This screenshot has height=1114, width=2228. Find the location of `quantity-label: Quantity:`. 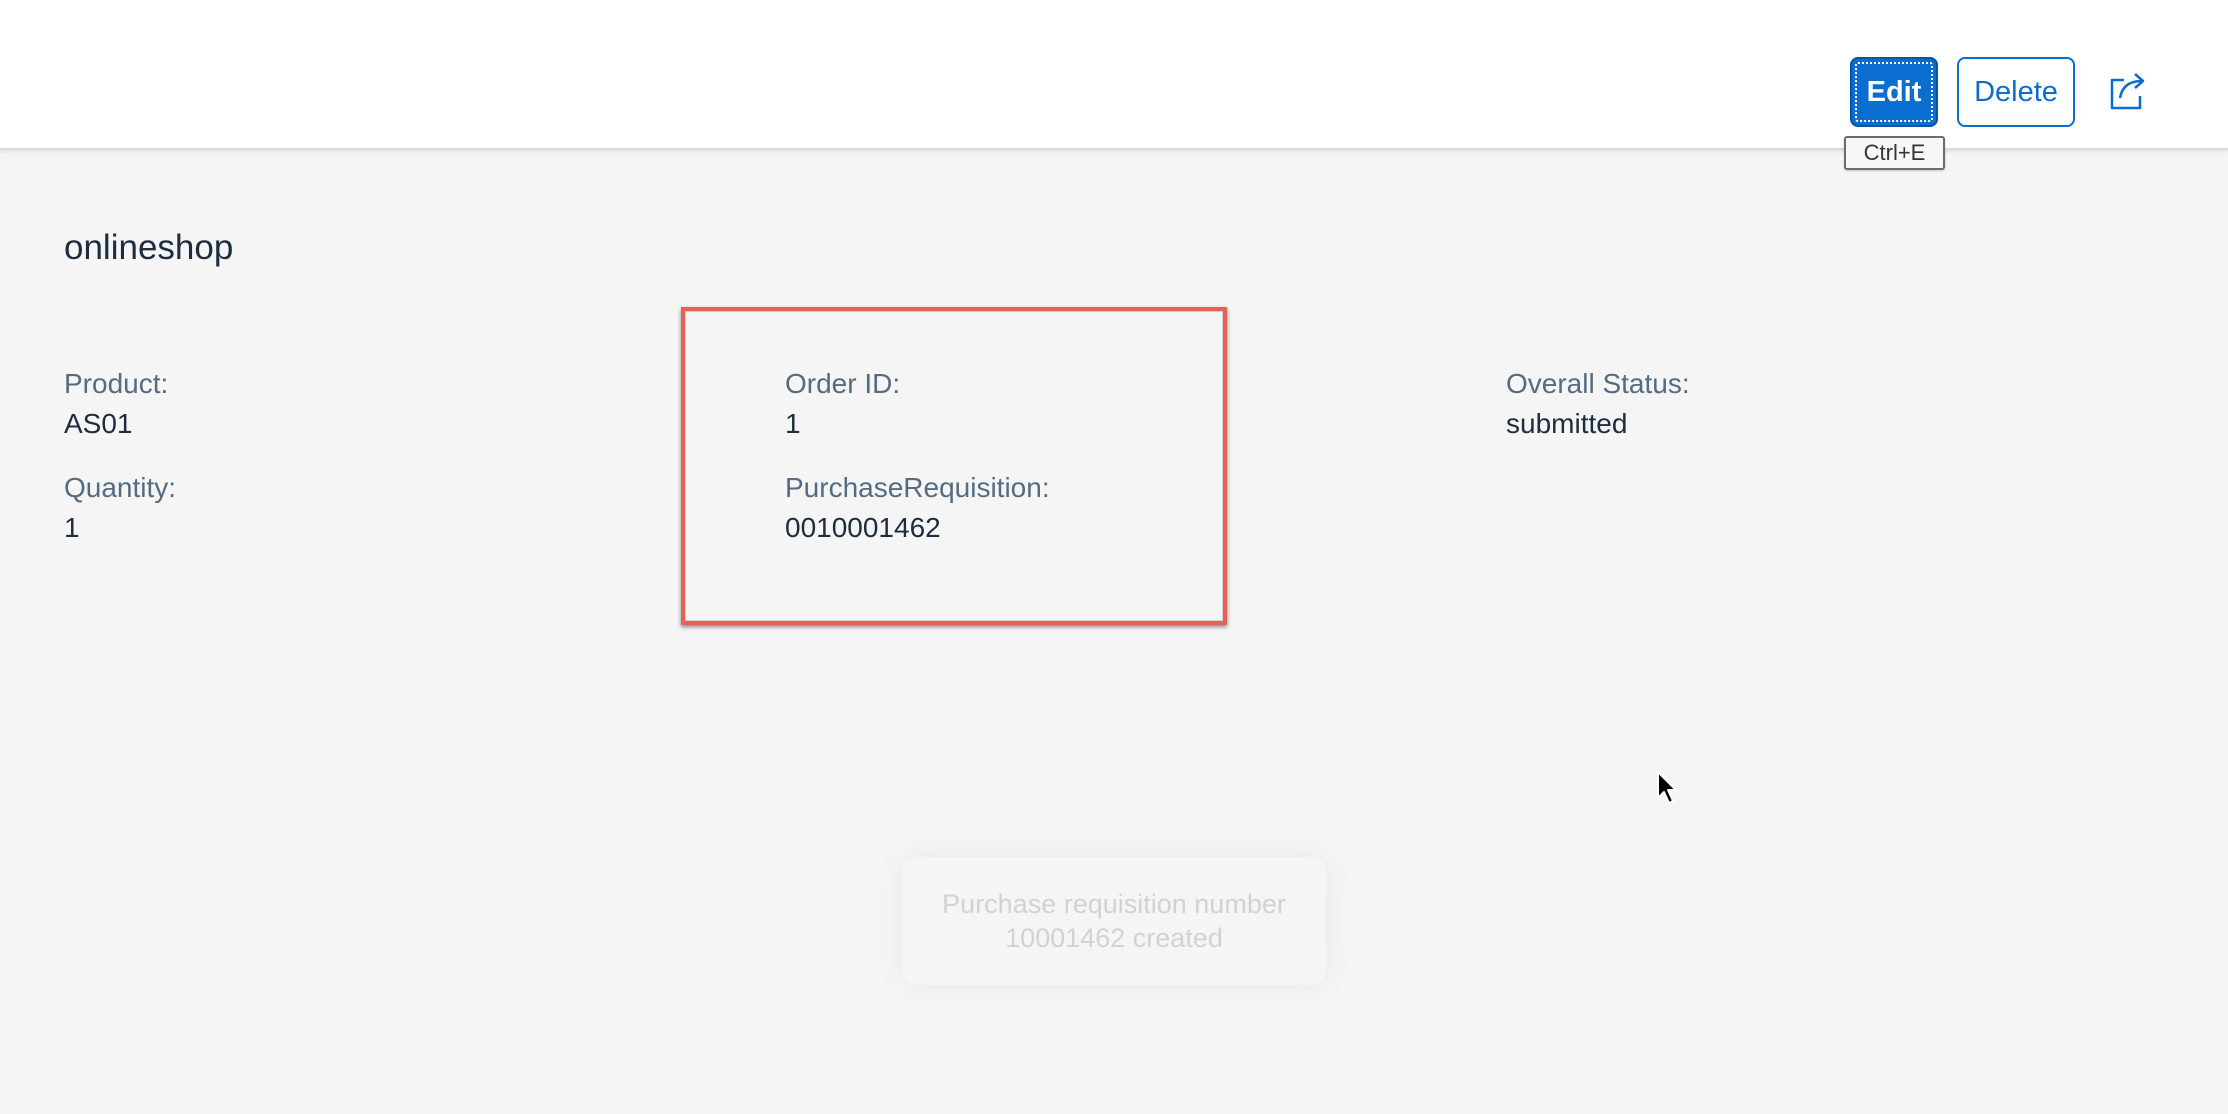

quantity-label: Quantity: is located at coordinates (120, 487).